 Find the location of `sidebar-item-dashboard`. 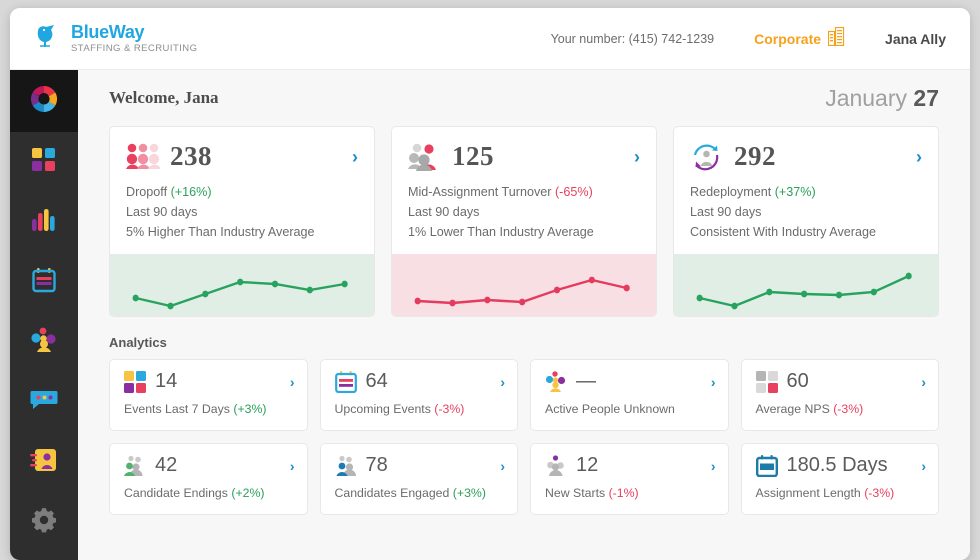

sidebar-item-dashboard is located at coordinates (44, 162).